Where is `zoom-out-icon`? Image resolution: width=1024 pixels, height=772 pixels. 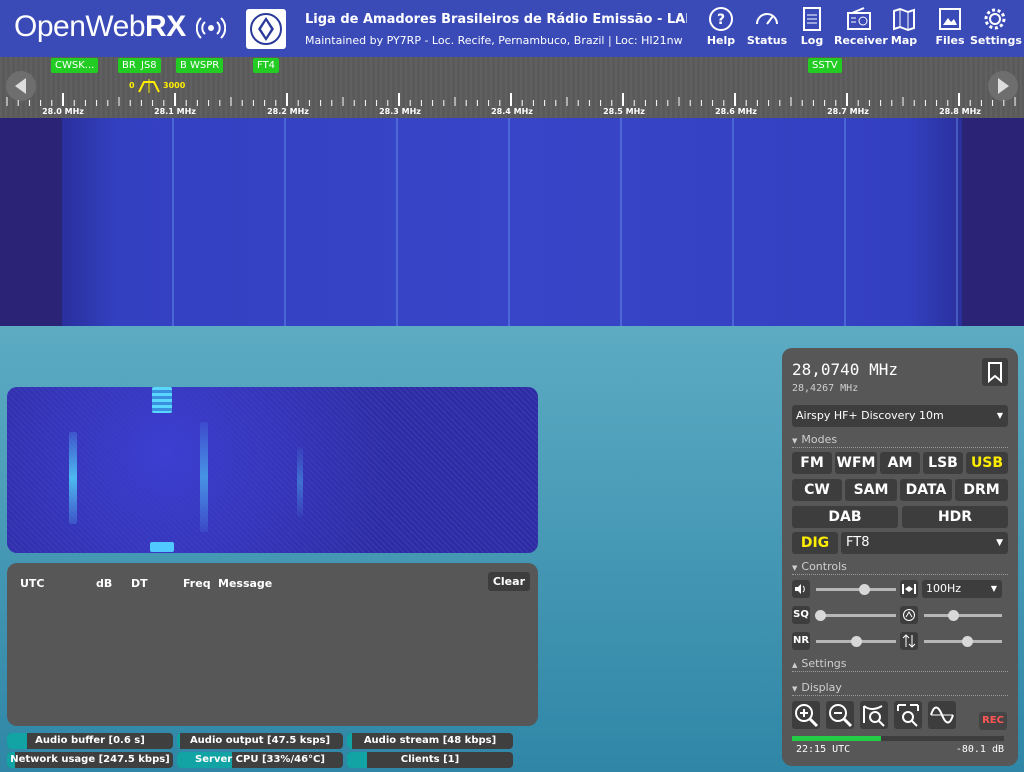
zoom-out-icon is located at coordinates (841, 716).